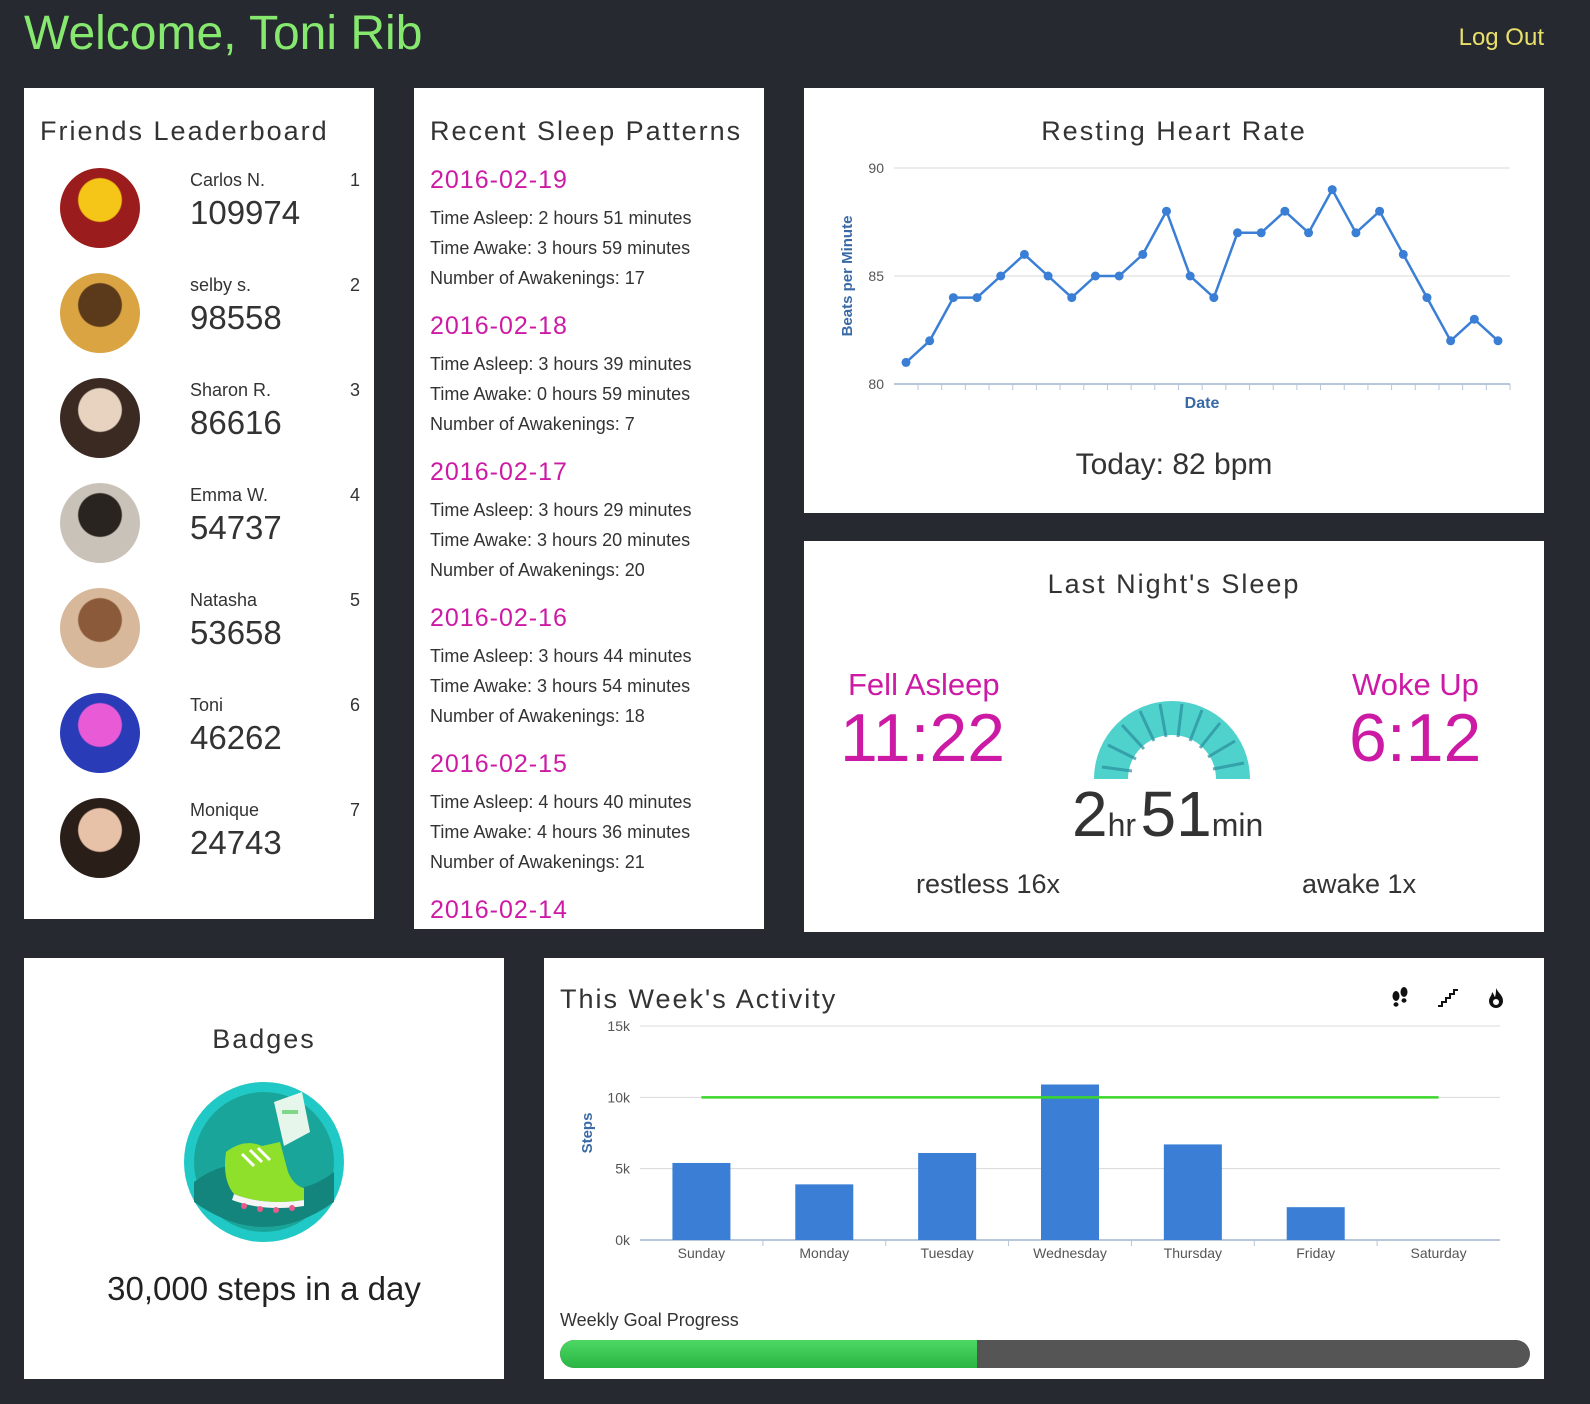 The height and width of the screenshot is (1404, 1590). I want to click on sleep-minutes-unit: min, so click(1237, 825).